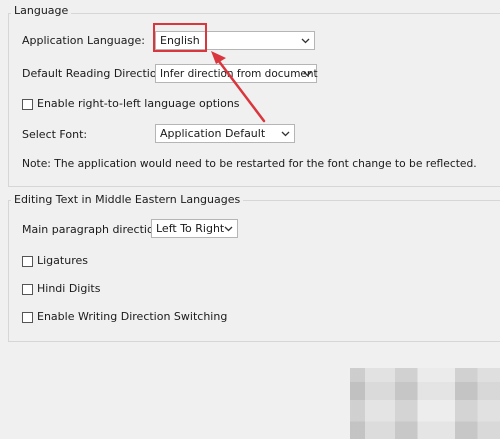  Describe the element at coordinates (27, 289) in the screenshot. I see `hindi-digits-checkbox` at that location.